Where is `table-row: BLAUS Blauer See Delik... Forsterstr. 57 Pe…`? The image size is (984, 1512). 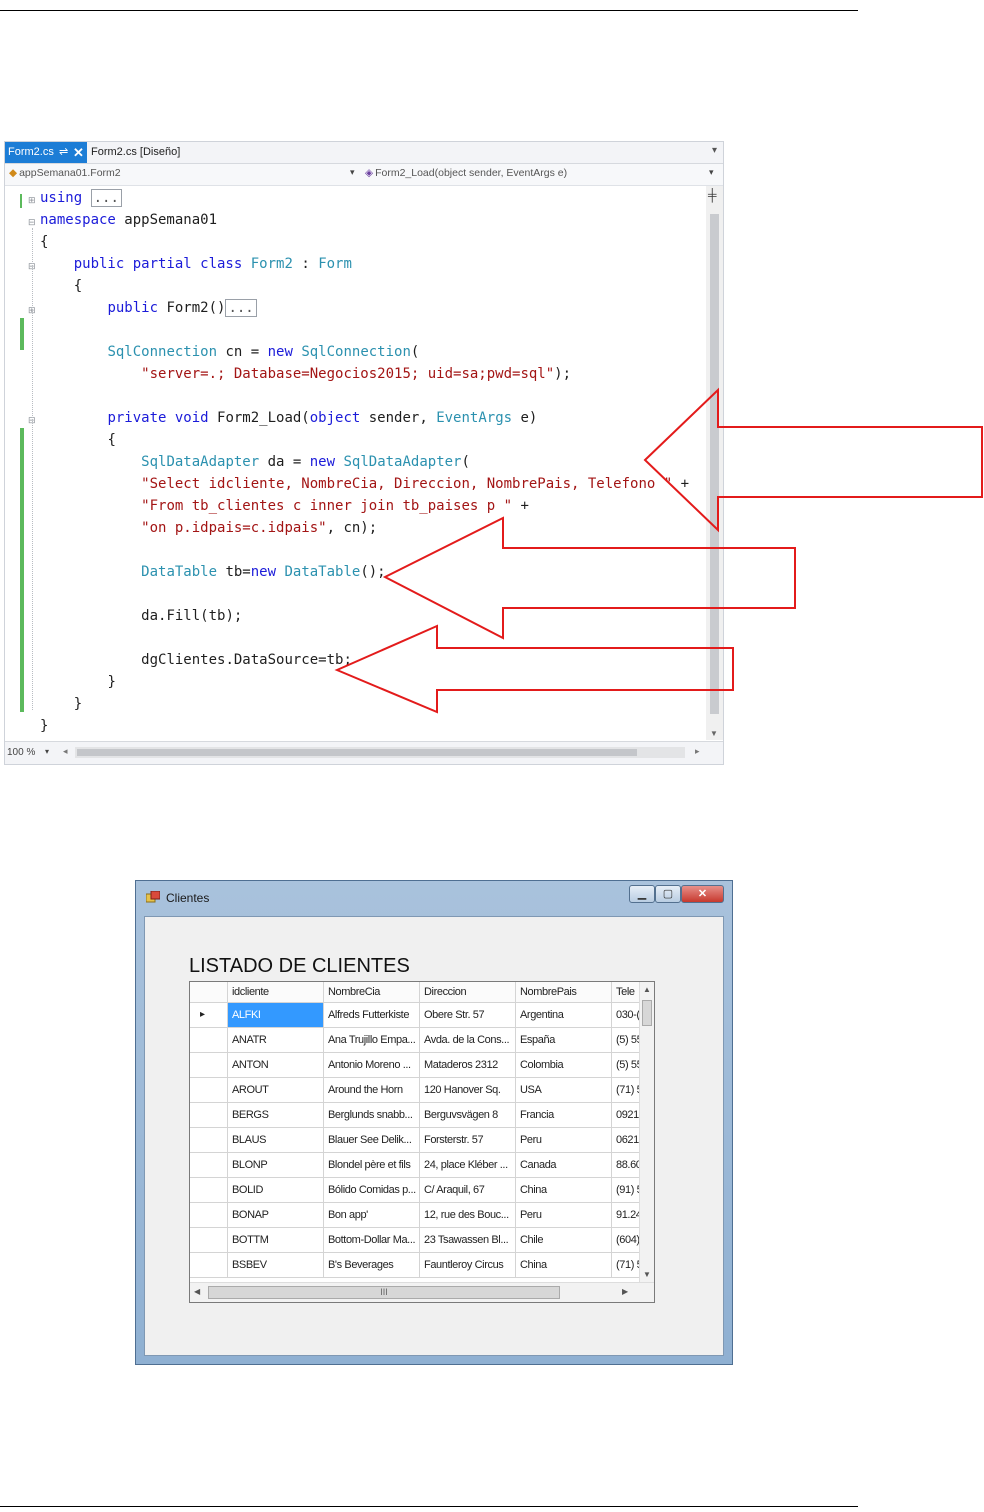 table-row: BLAUS Blauer See Delik... Forsterstr. 57 Pe… is located at coordinates (420, 1140).